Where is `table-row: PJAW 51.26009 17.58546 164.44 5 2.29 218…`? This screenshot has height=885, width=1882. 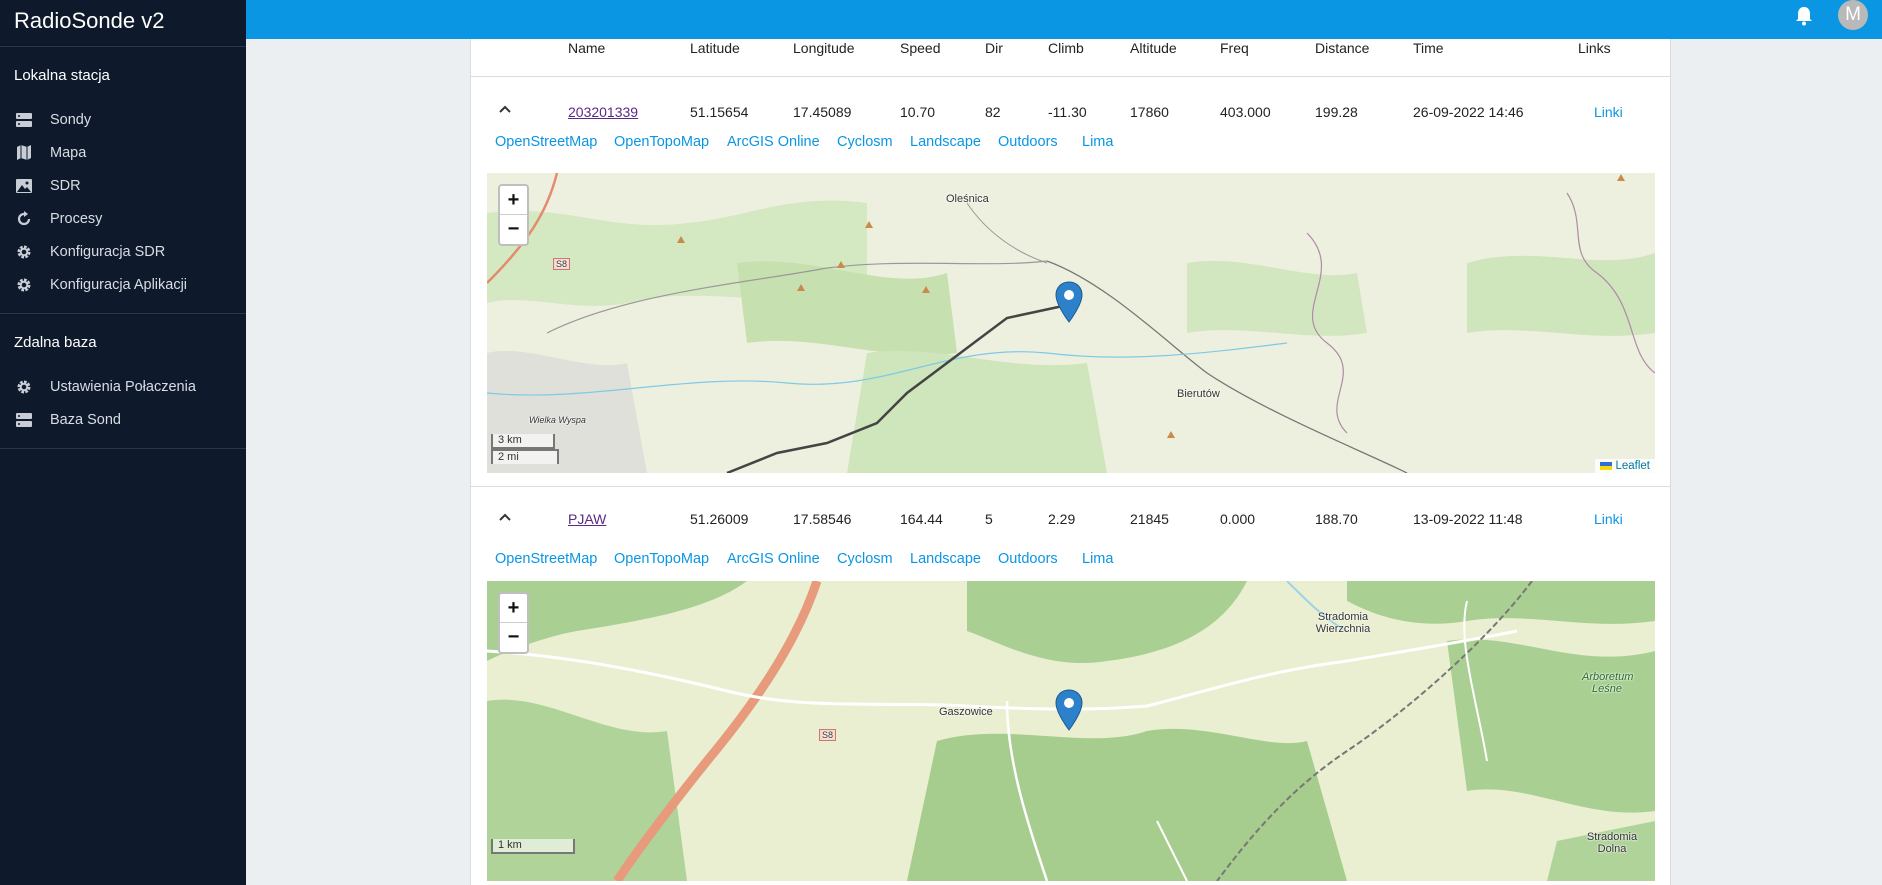
table-row: PJAW 51.26009 17.58546 164.44 5 2.29 218… is located at coordinates (1070, 517).